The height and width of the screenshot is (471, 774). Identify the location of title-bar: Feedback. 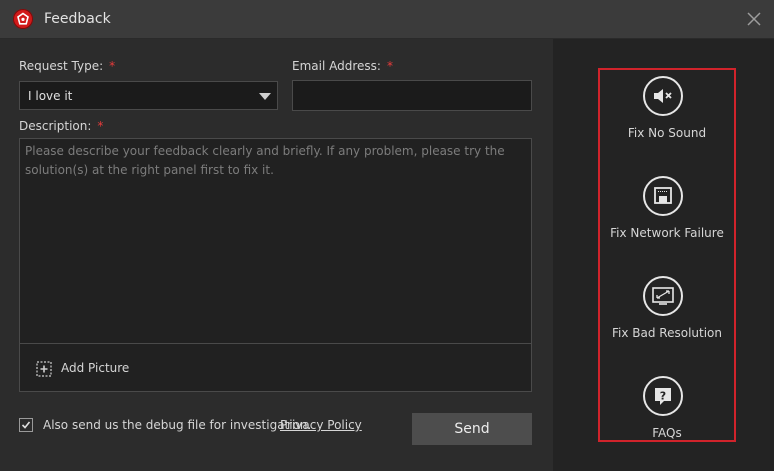
(387, 19).